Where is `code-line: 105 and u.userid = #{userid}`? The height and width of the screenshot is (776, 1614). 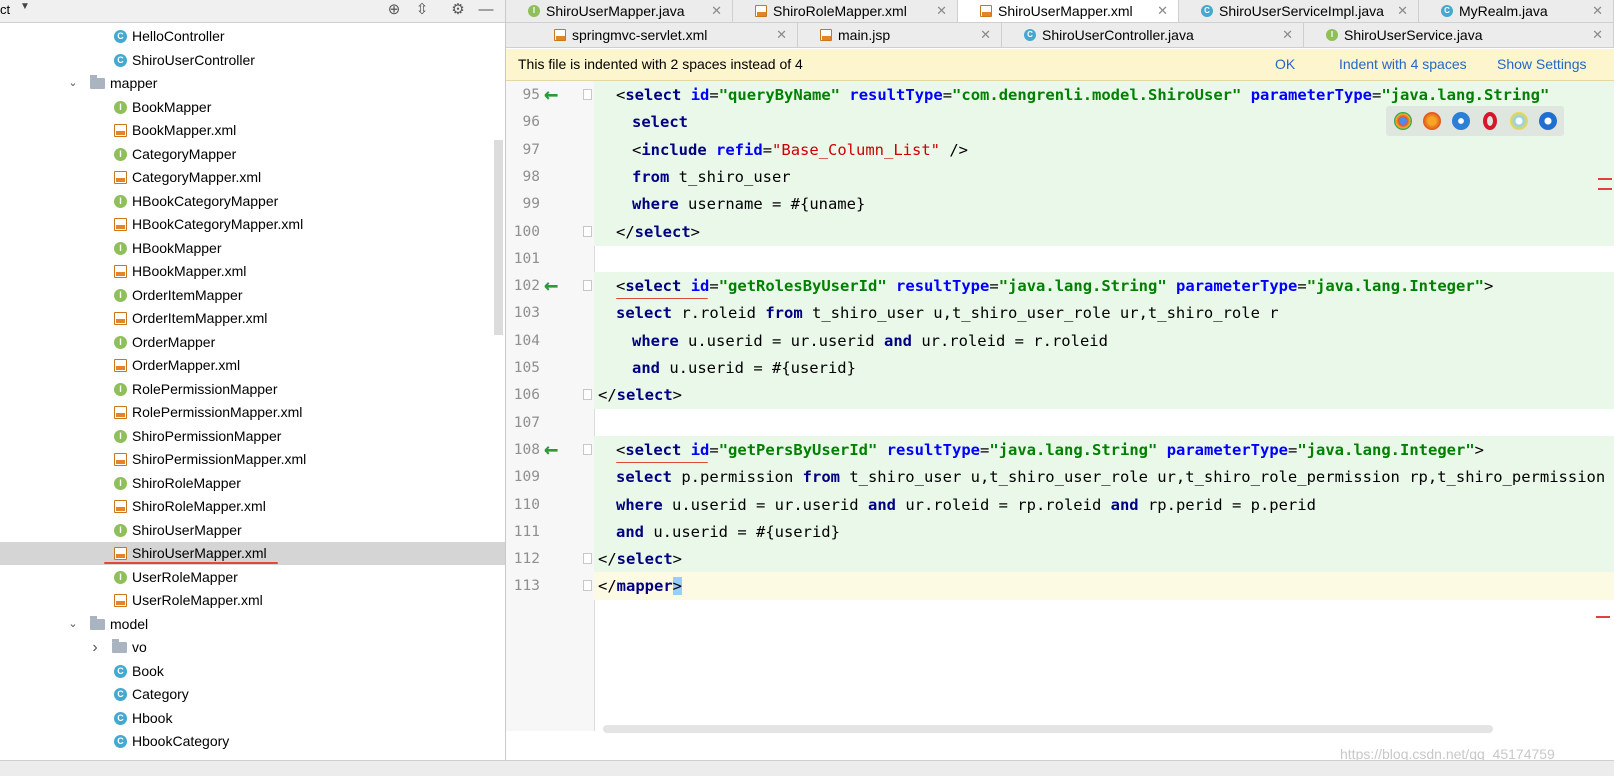 code-line: 105 and u.userid = #{userid} is located at coordinates (1060, 368).